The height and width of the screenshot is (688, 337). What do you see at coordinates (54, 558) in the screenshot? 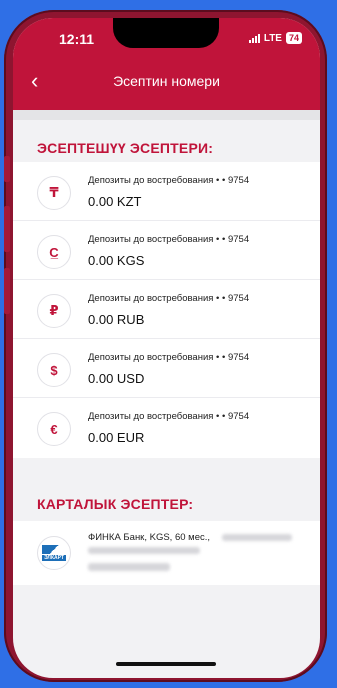
I see `elcart-logo-text: ЭЛКАРТ` at bounding box center [54, 558].